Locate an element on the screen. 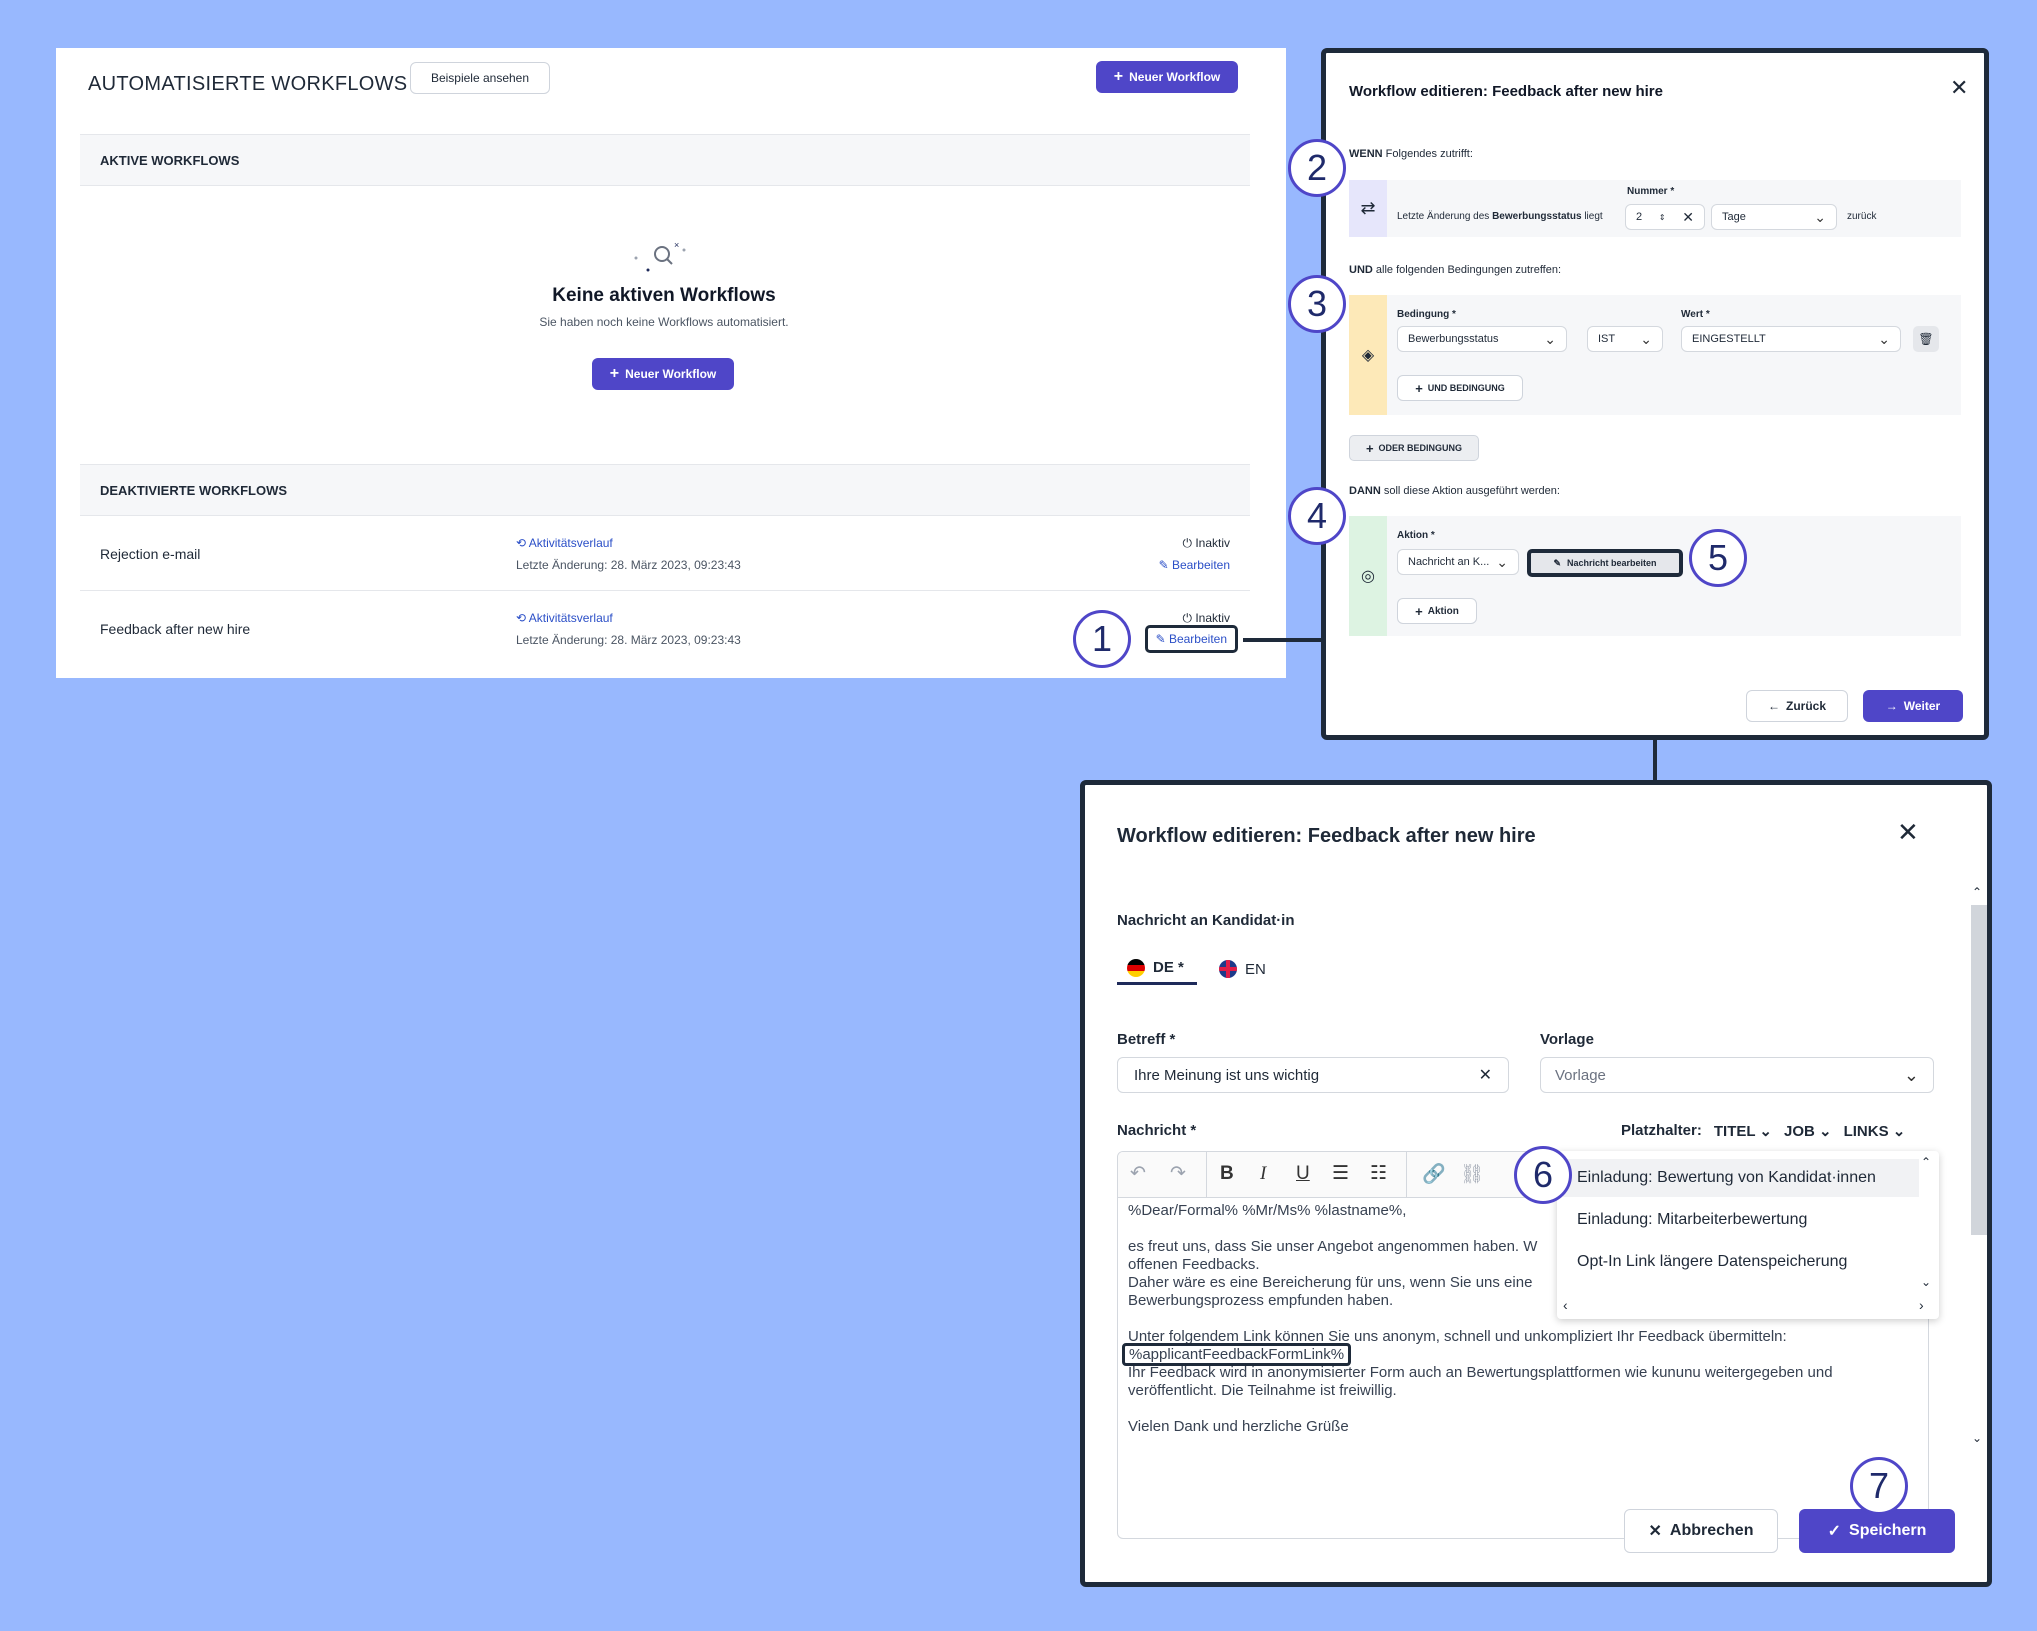 Image resolution: width=2037 pixels, height=1631 pixels. dropdown-item: Opt-In Link längere Datenspeicherung is located at coordinates (1712, 1262).